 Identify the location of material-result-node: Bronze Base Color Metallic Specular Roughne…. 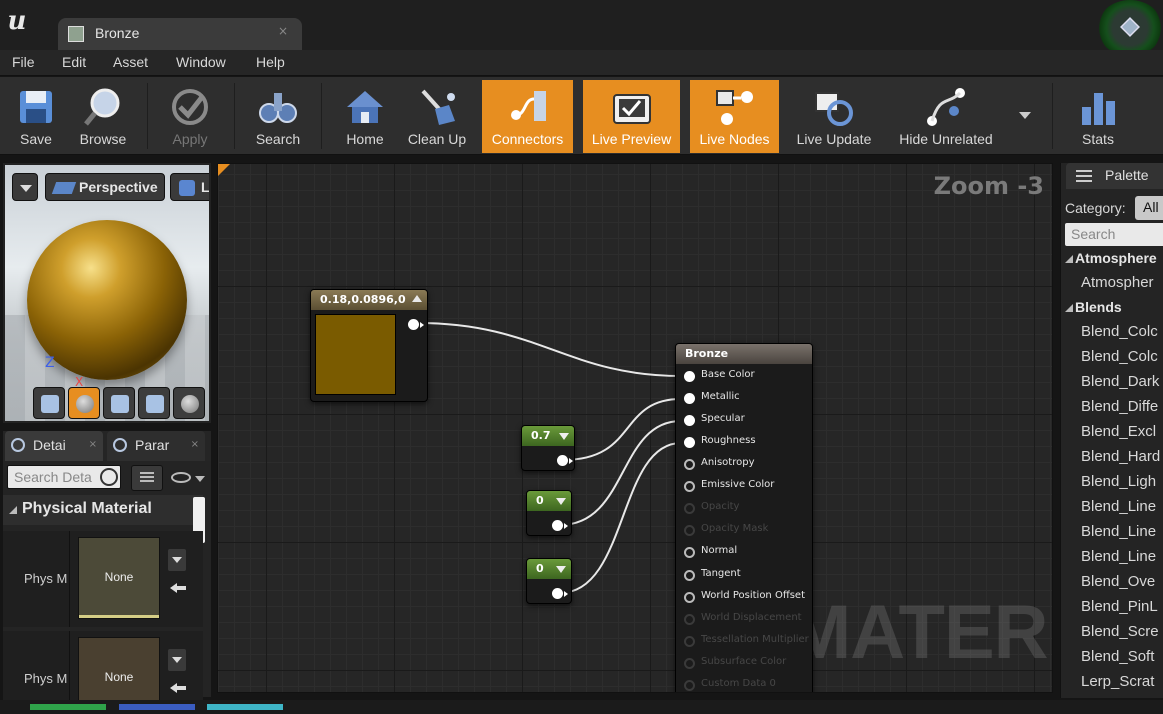
(744, 517).